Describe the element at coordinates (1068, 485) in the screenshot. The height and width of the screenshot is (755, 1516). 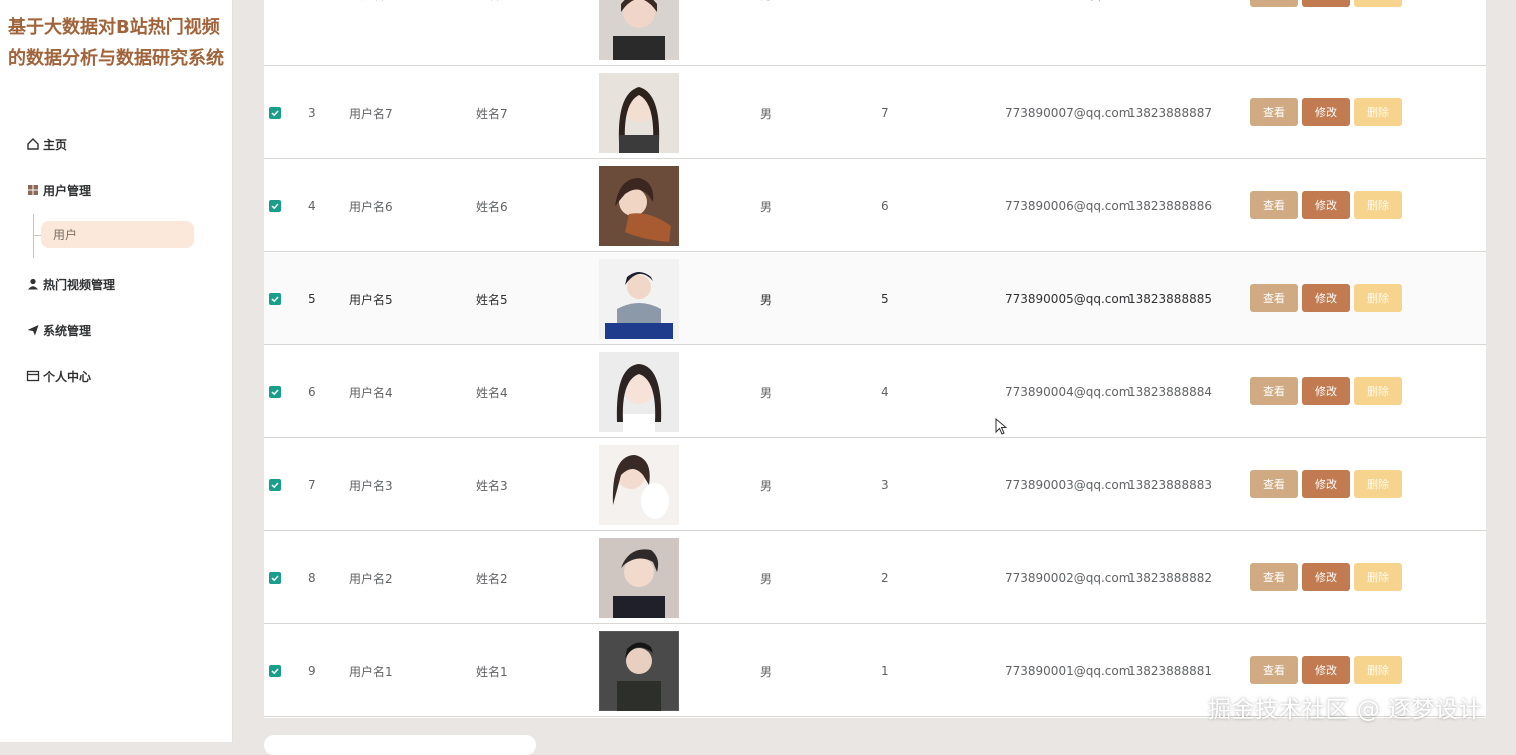
I see `row-email: 773890003@qq.com` at that location.